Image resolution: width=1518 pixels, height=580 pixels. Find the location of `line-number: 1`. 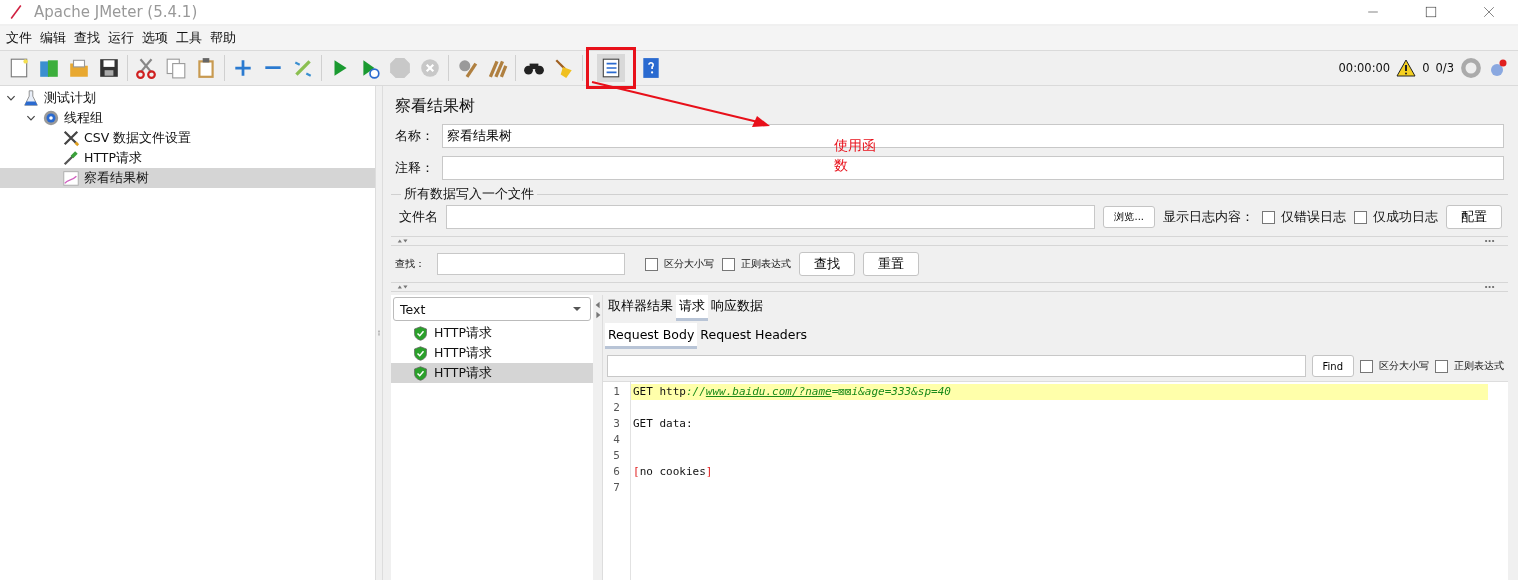

line-number: 1 is located at coordinates (616, 392).